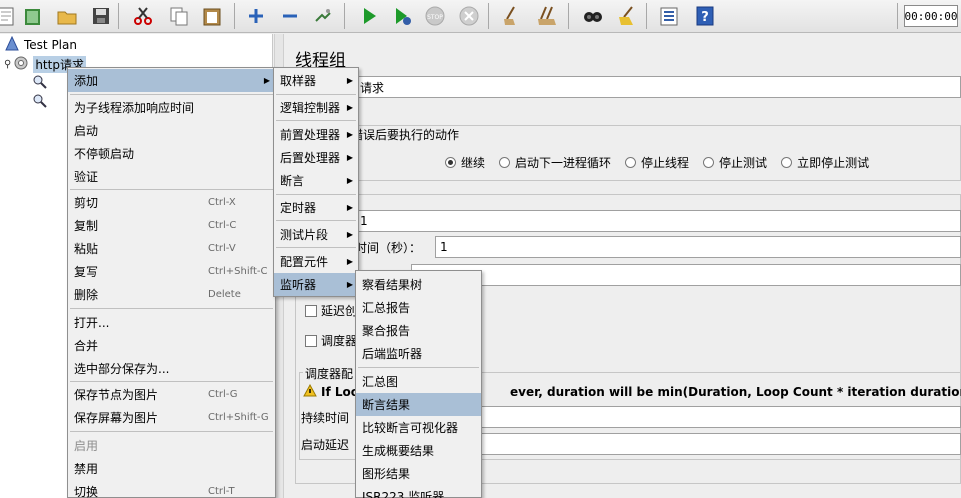  What do you see at coordinates (316, 234) in the screenshot?
I see `menu-item-test-fragment: 测试片段 ▶` at bounding box center [316, 234].